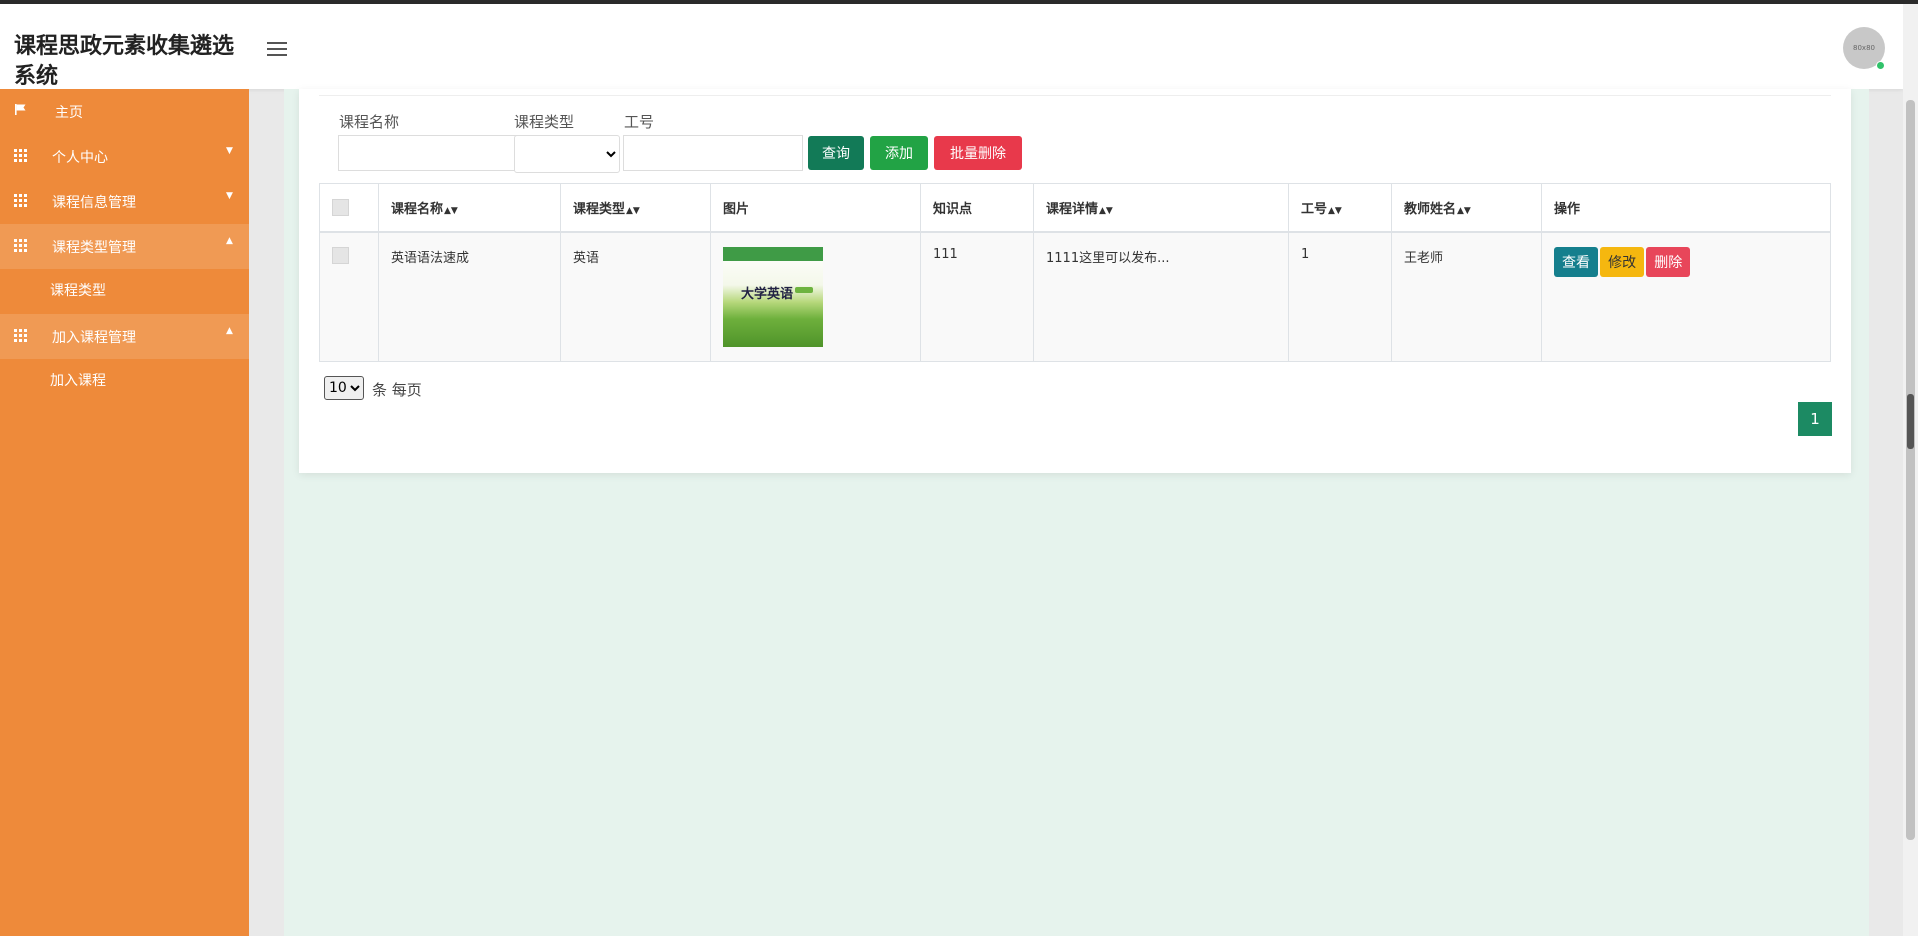 The width and height of the screenshot is (1918, 936). What do you see at coordinates (340, 207) in the screenshot?
I see `select-all-checkbox` at bounding box center [340, 207].